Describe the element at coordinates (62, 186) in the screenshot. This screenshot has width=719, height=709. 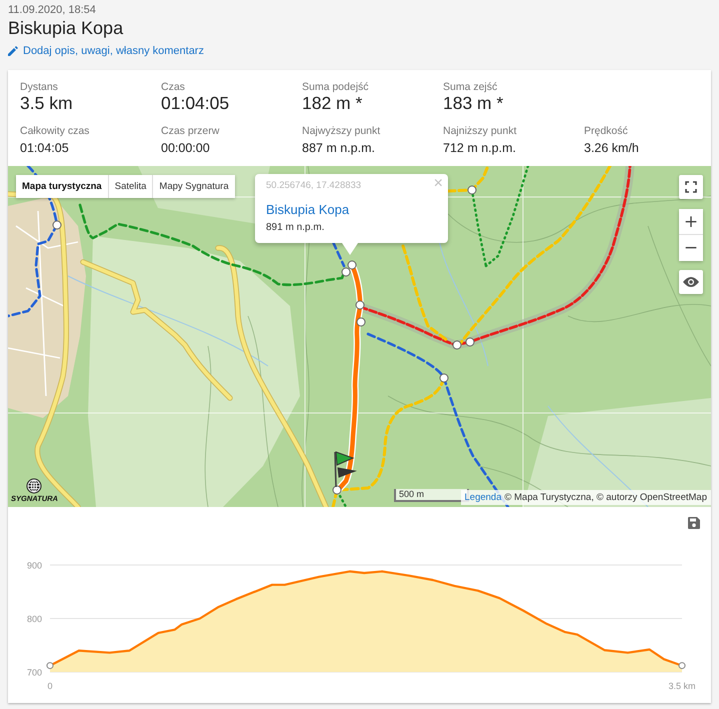
I see `map-layer-tab: Mapa turystyczna` at that location.